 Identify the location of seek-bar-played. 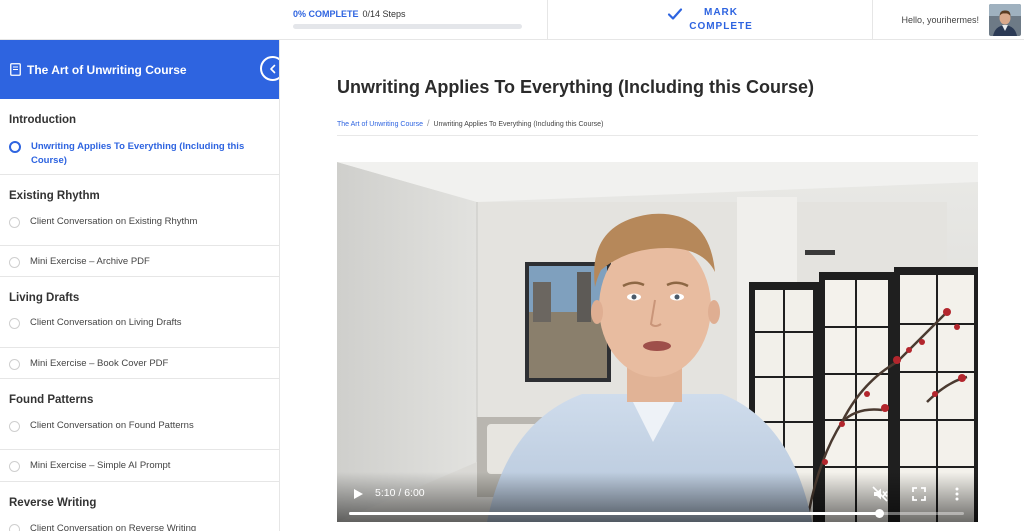
(614, 513).